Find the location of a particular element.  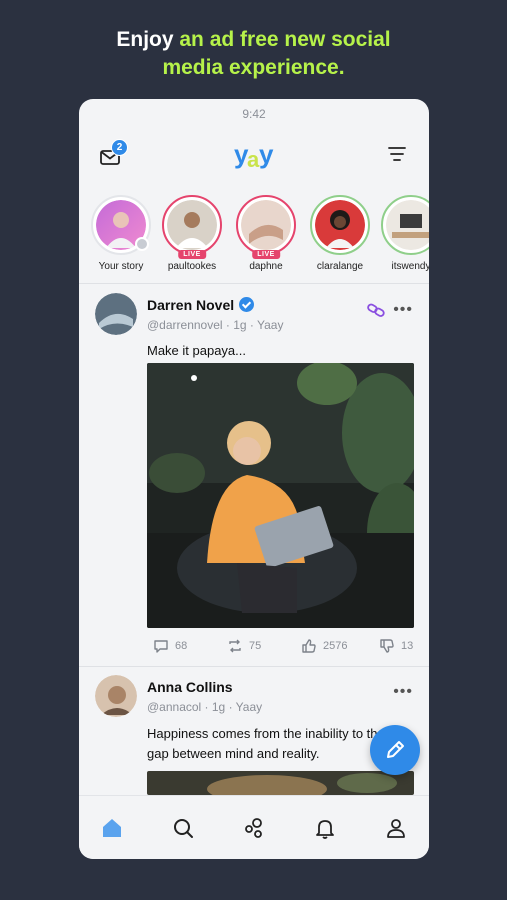

compose-button is located at coordinates (395, 750).